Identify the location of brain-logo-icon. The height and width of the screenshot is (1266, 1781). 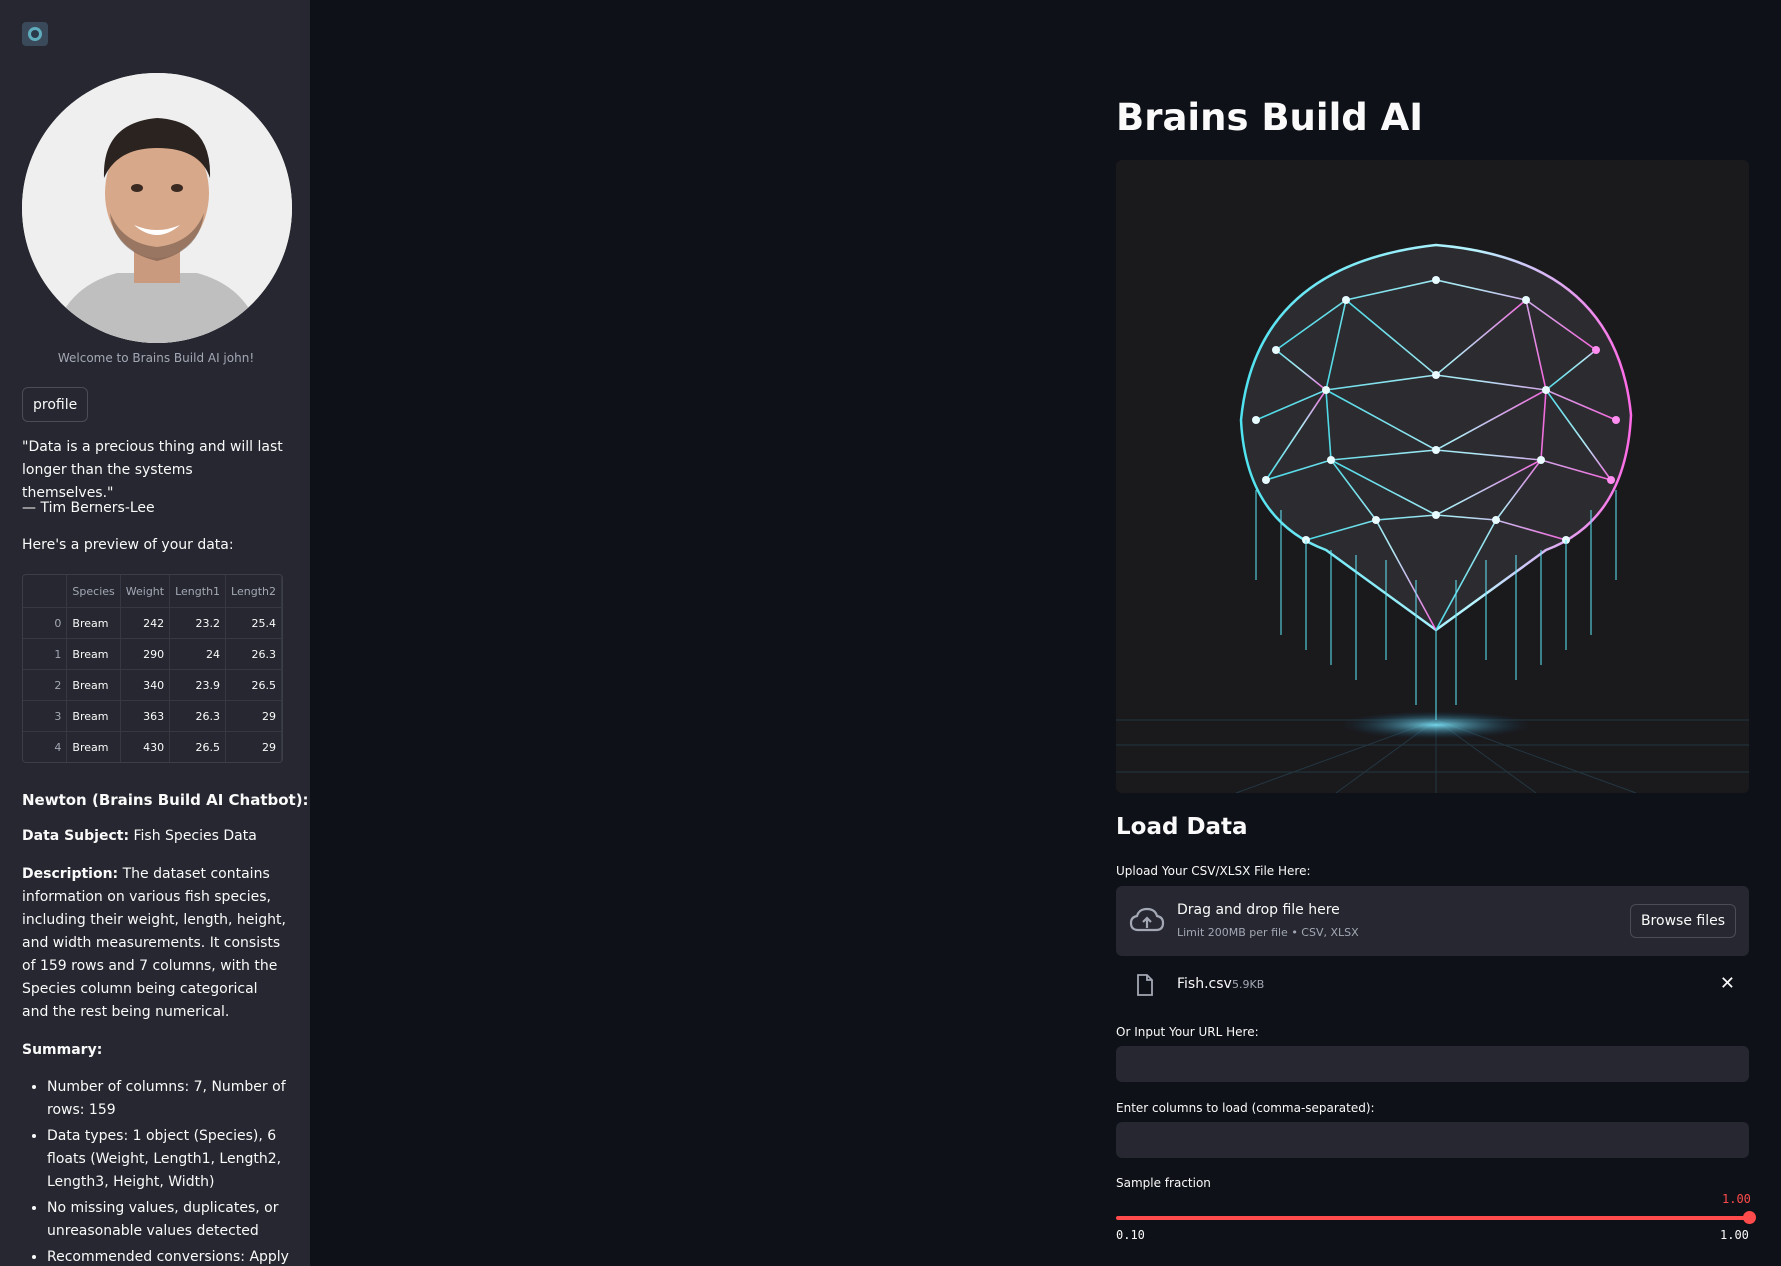
(35, 34).